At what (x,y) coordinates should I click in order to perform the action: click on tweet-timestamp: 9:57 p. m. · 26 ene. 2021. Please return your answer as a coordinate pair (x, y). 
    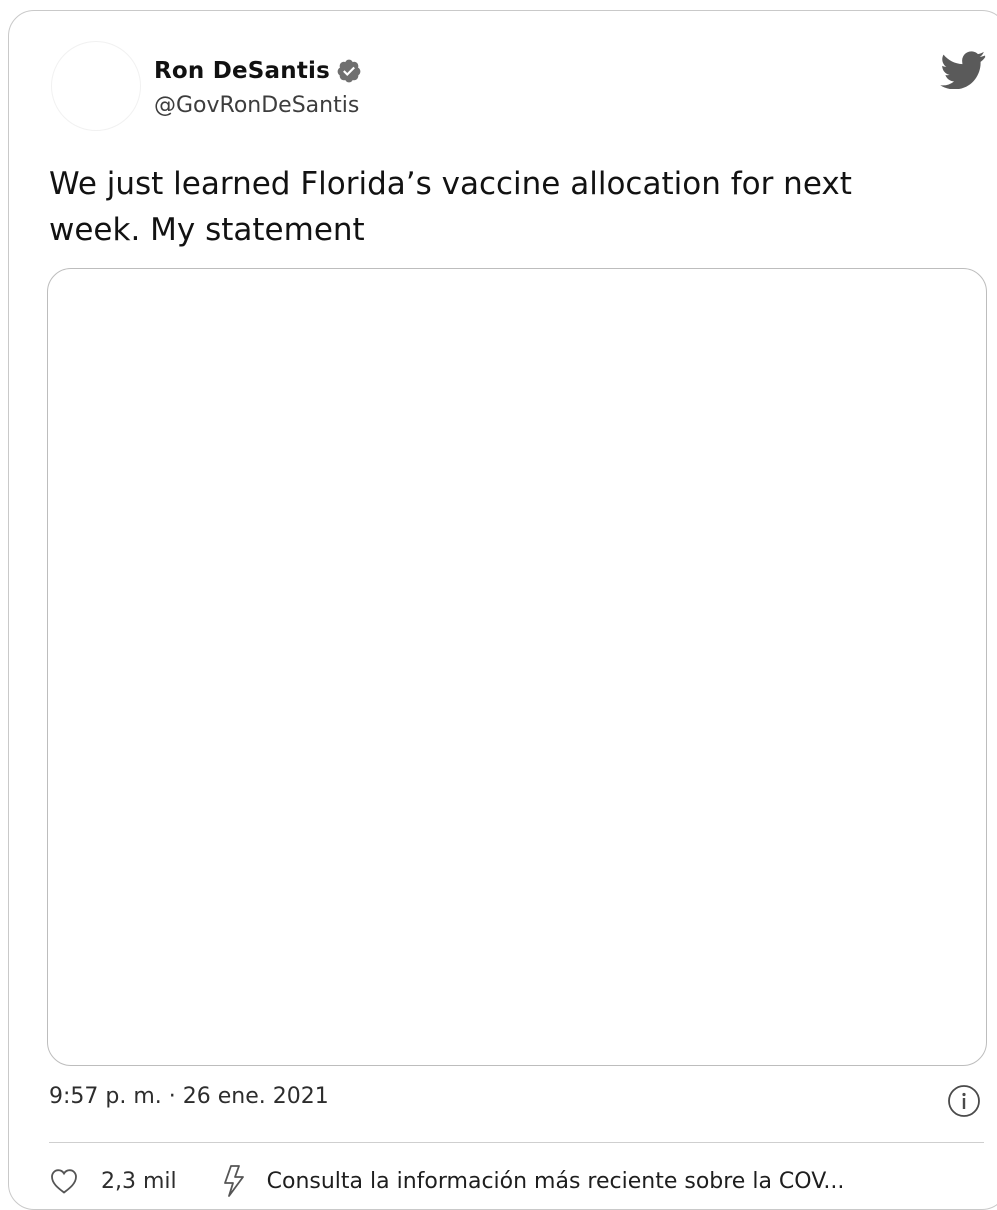
    Looking at the image, I should click on (189, 1096).